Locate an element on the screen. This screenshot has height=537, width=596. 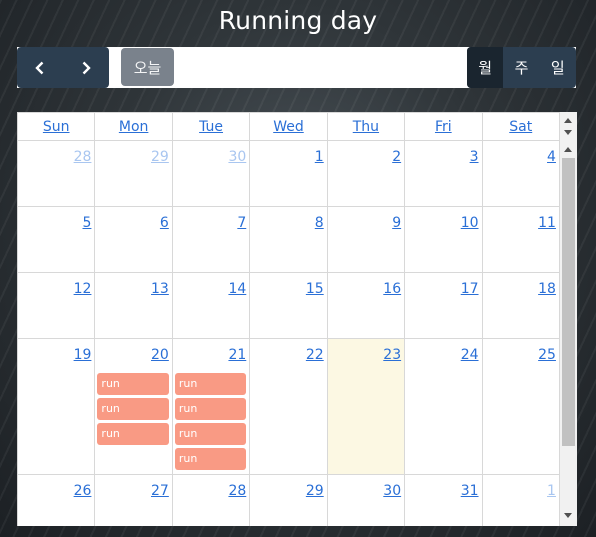
day-number: 5 is located at coordinates (87, 223).